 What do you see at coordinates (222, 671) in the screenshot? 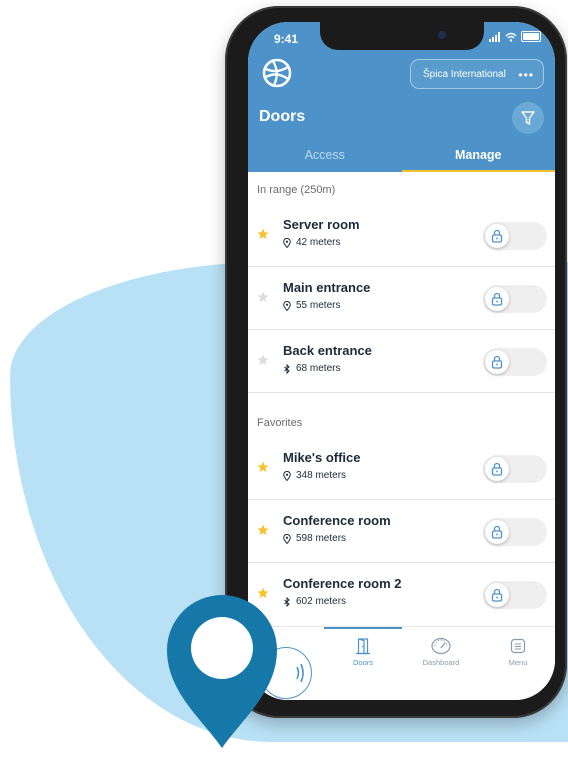
I see `location-pin-graphic` at bounding box center [222, 671].